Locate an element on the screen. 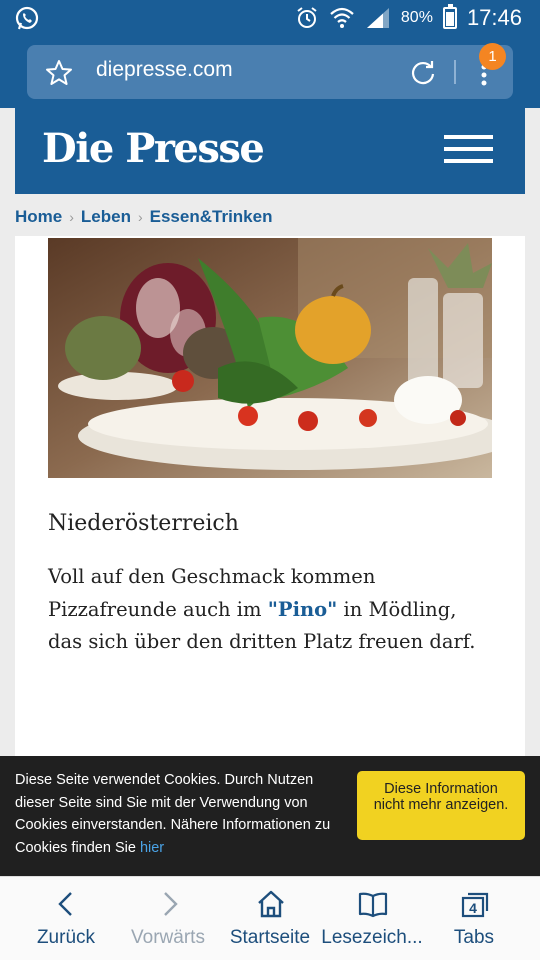 This screenshot has height=960, width=540. address-bar: diepresse.com 1 is located at coordinates (270, 71).